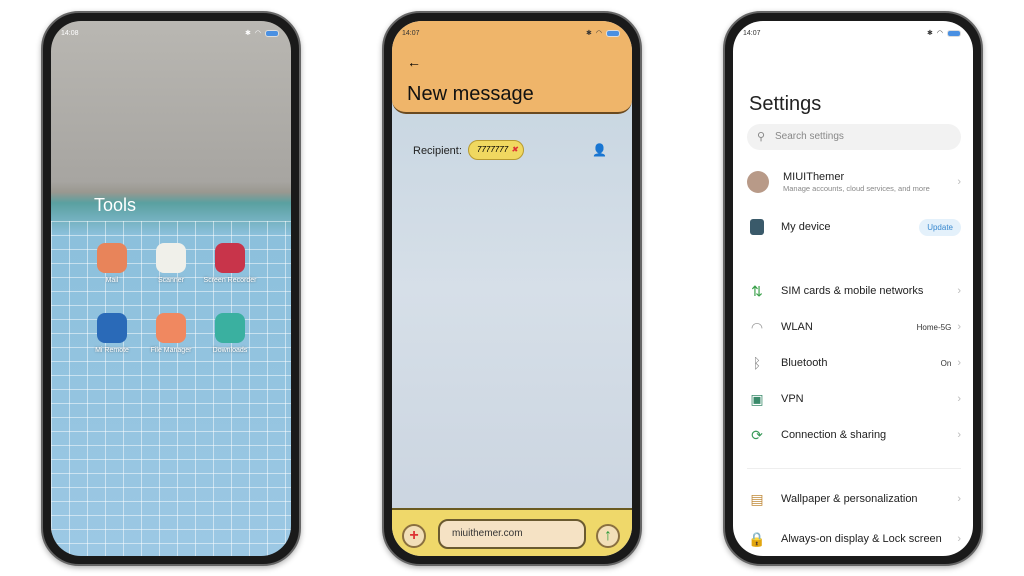  Describe the element at coordinates (854, 327) in the screenshot. I see `settings-row: ◠ WLAN Home-5G ›` at that location.